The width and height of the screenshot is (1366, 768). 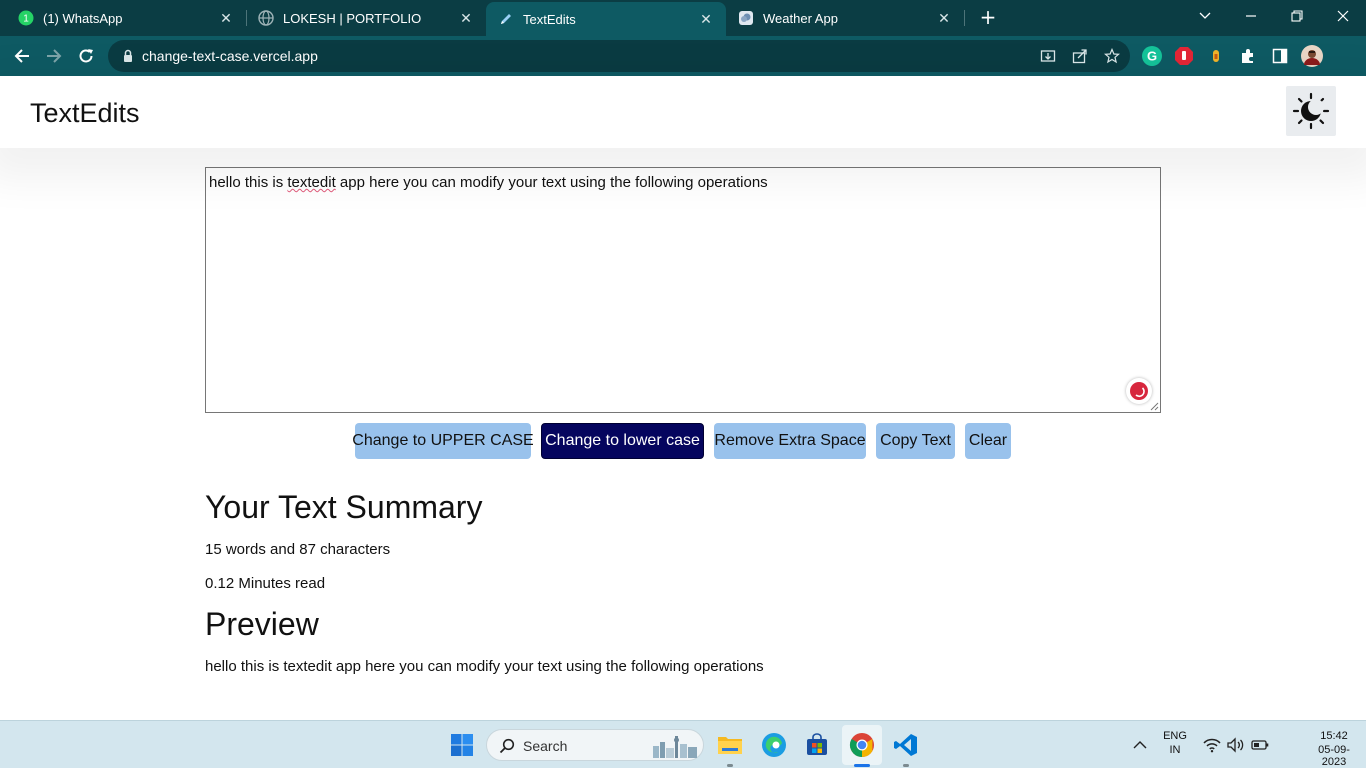 I want to click on vscode-icon, so click(x=906, y=745).